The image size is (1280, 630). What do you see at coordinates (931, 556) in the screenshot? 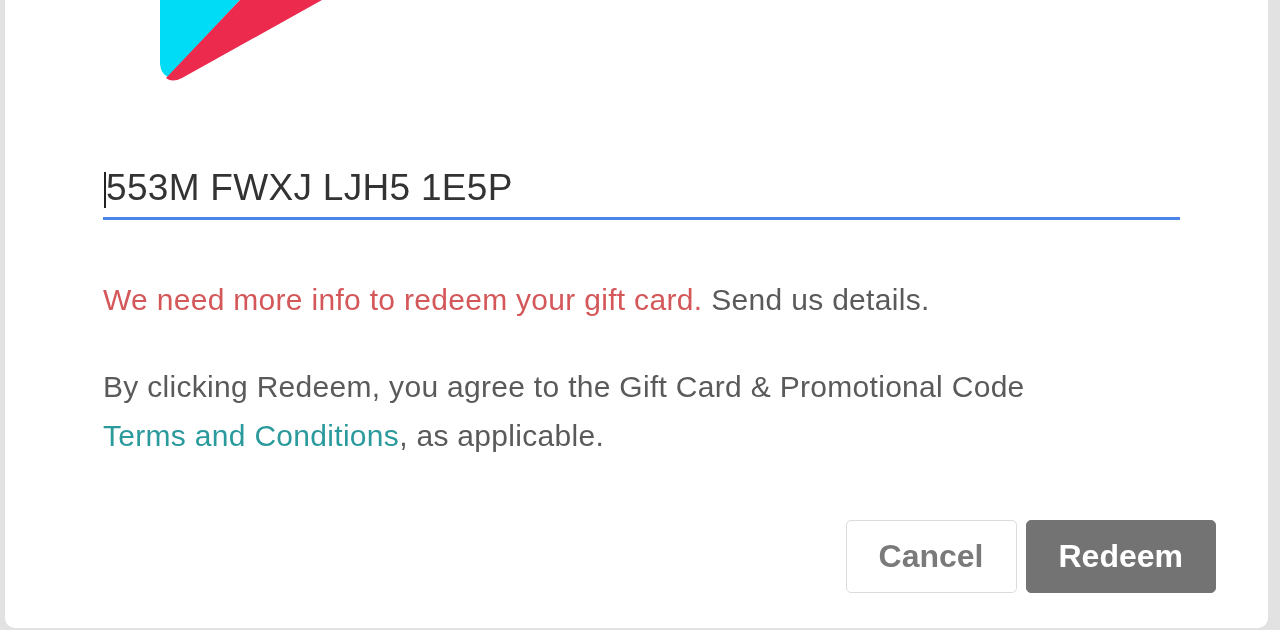
I see `cancel-button: Cancel` at bounding box center [931, 556].